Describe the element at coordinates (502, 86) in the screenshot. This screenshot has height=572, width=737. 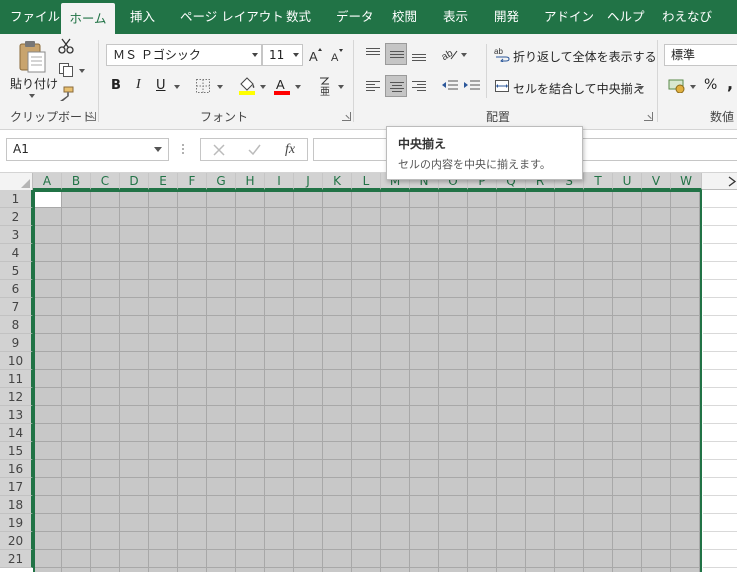
I see `merge-center-icon` at that location.